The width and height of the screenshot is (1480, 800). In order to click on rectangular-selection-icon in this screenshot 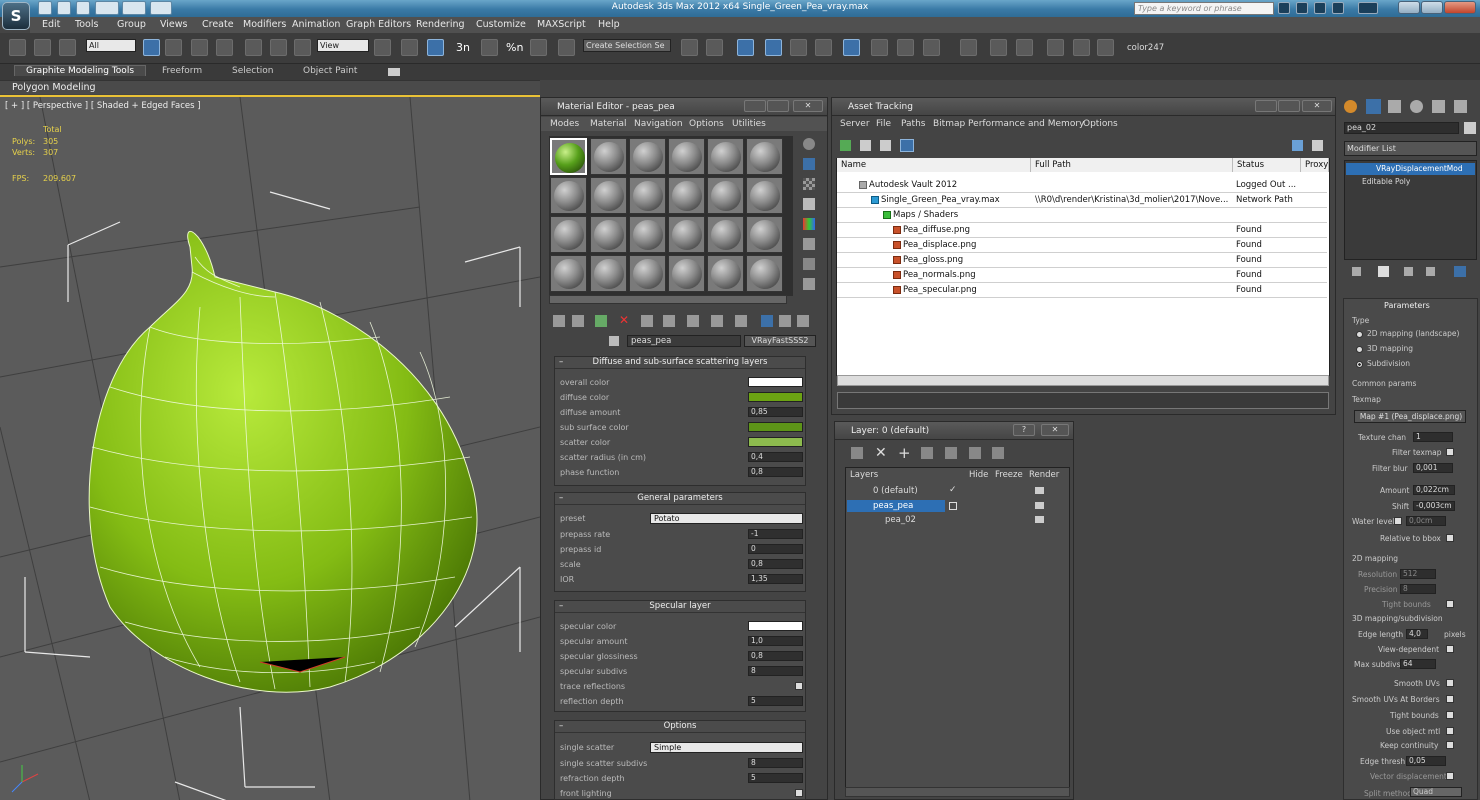, I will do `click(199, 47)`.